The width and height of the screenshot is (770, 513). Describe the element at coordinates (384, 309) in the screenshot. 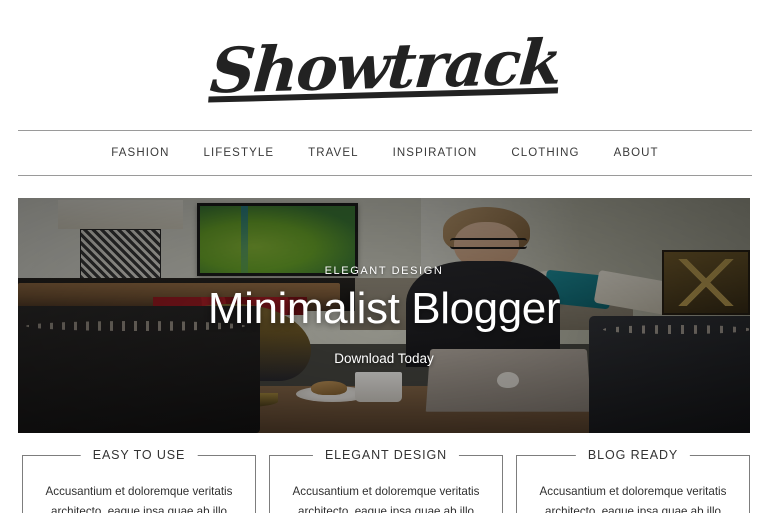

I see `hero-title: Minimalist Blogger` at that location.